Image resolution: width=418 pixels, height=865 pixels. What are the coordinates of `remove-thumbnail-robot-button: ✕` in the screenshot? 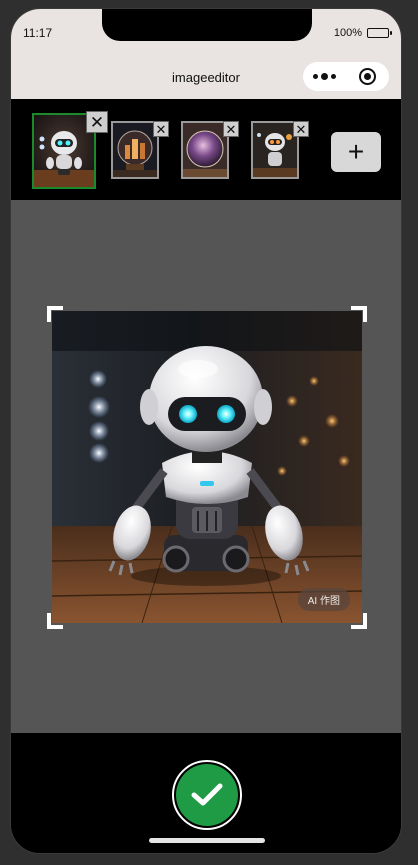 It's located at (97, 122).